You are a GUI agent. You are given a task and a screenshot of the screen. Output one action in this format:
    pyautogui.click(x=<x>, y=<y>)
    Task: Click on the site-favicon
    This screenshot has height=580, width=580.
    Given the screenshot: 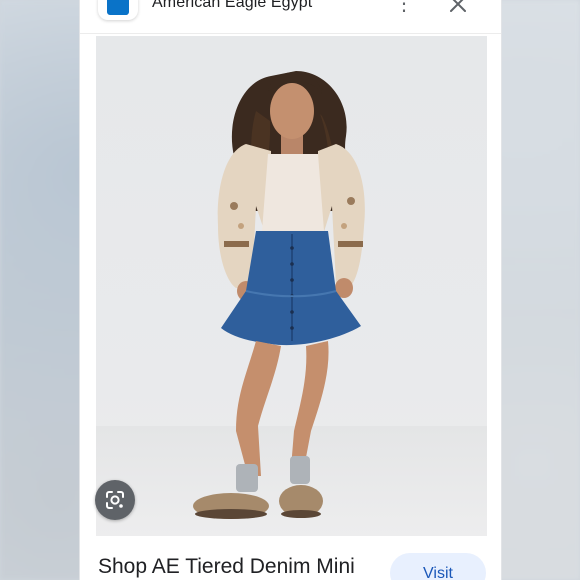 What is the action you would take?
    pyautogui.click(x=118, y=10)
    